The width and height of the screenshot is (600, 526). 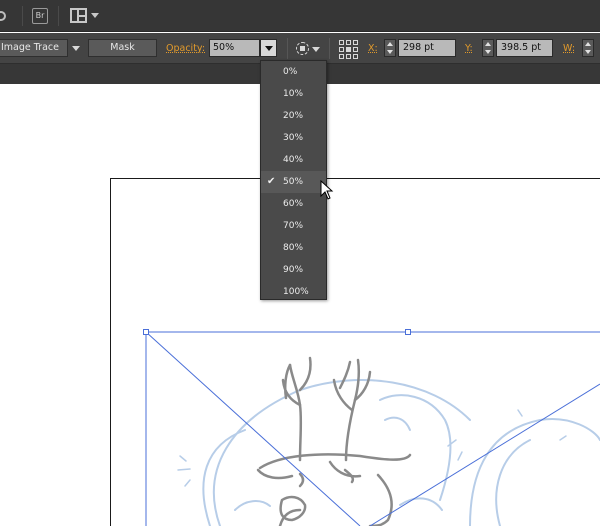 What do you see at coordinates (293, 226) in the screenshot?
I see `menu-item-70-percent: 70%` at bounding box center [293, 226].